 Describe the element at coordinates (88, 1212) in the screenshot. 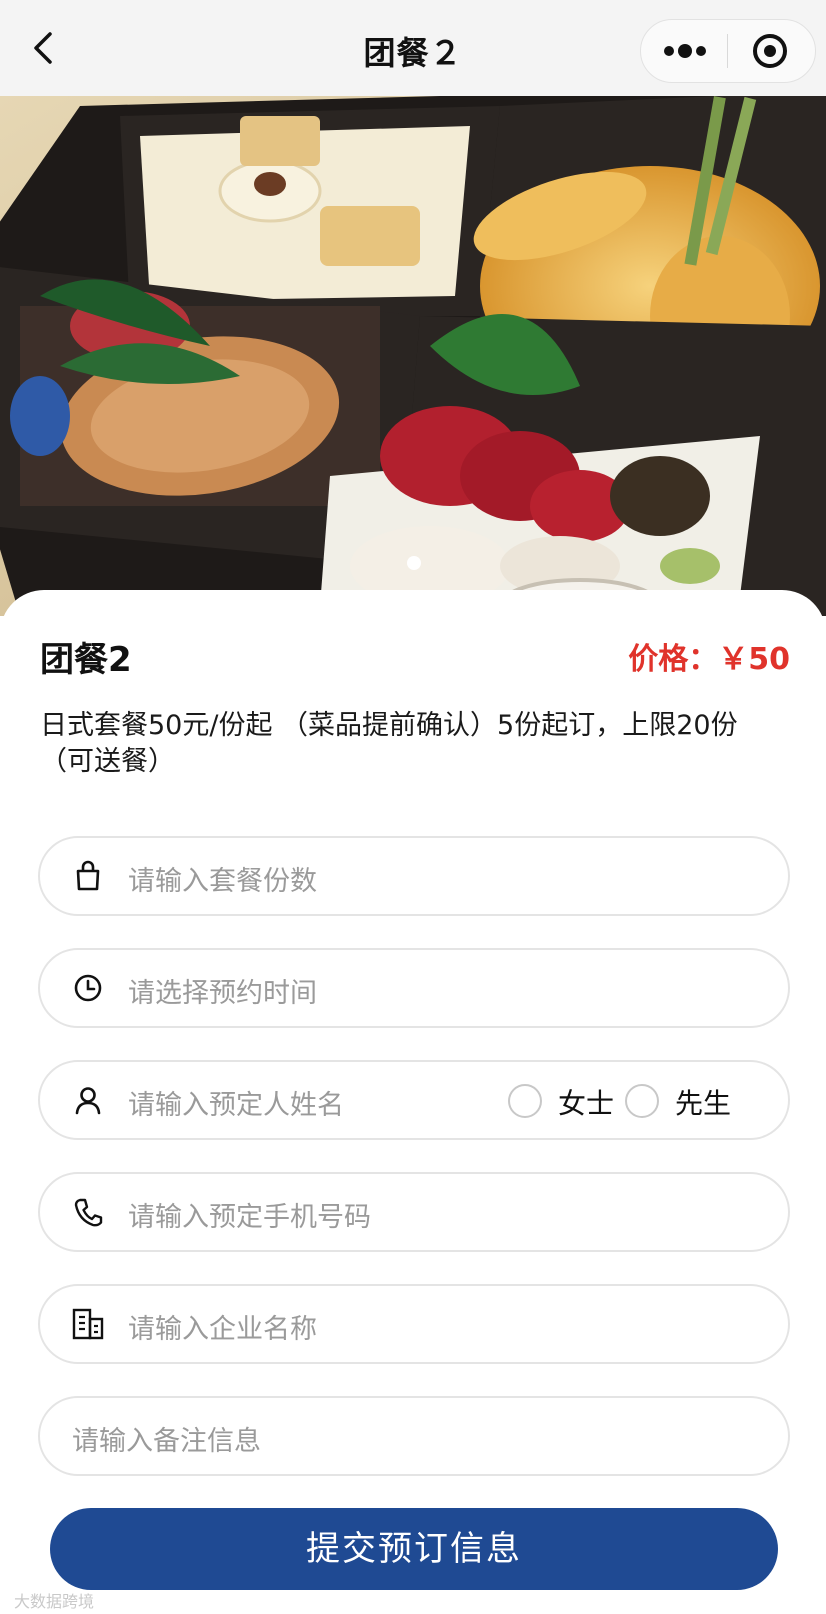

I see `phone-icon` at that location.